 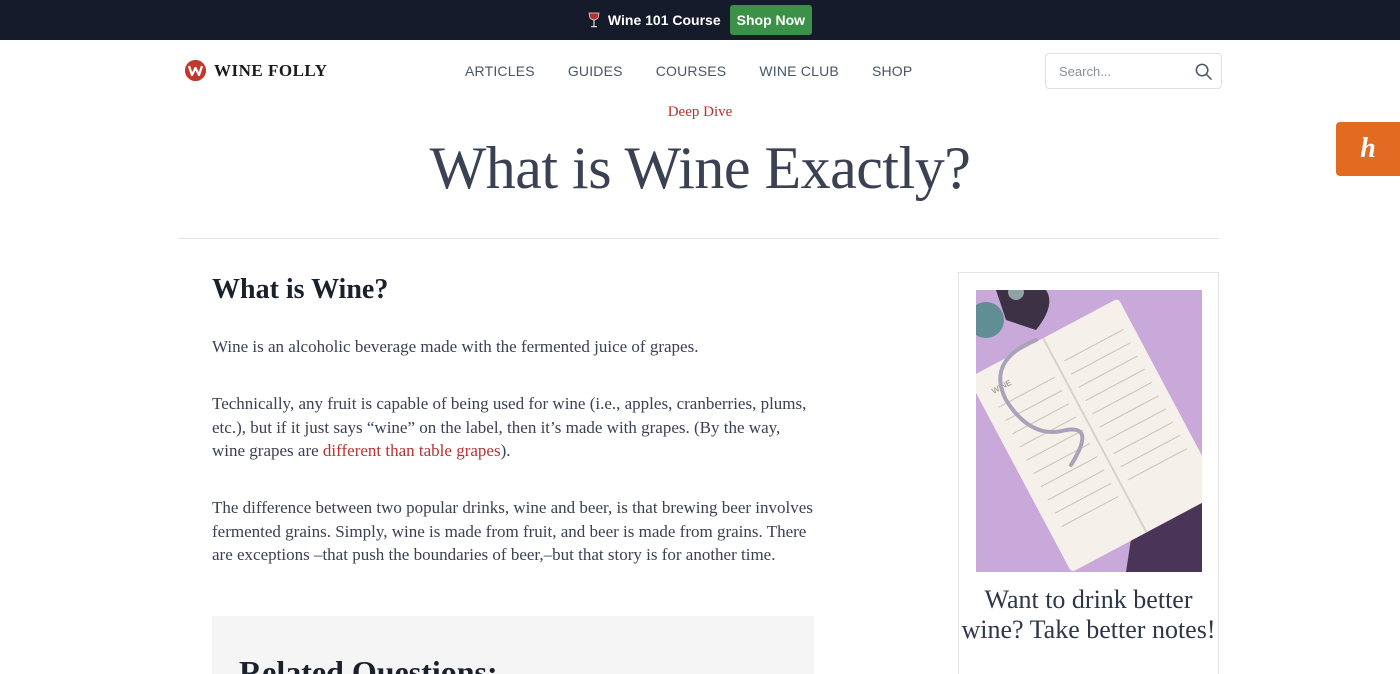 What do you see at coordinates (595, 71) in the screenshot?
I see `nav-item-guides: GUIDES` at bounding box center [595, 71].